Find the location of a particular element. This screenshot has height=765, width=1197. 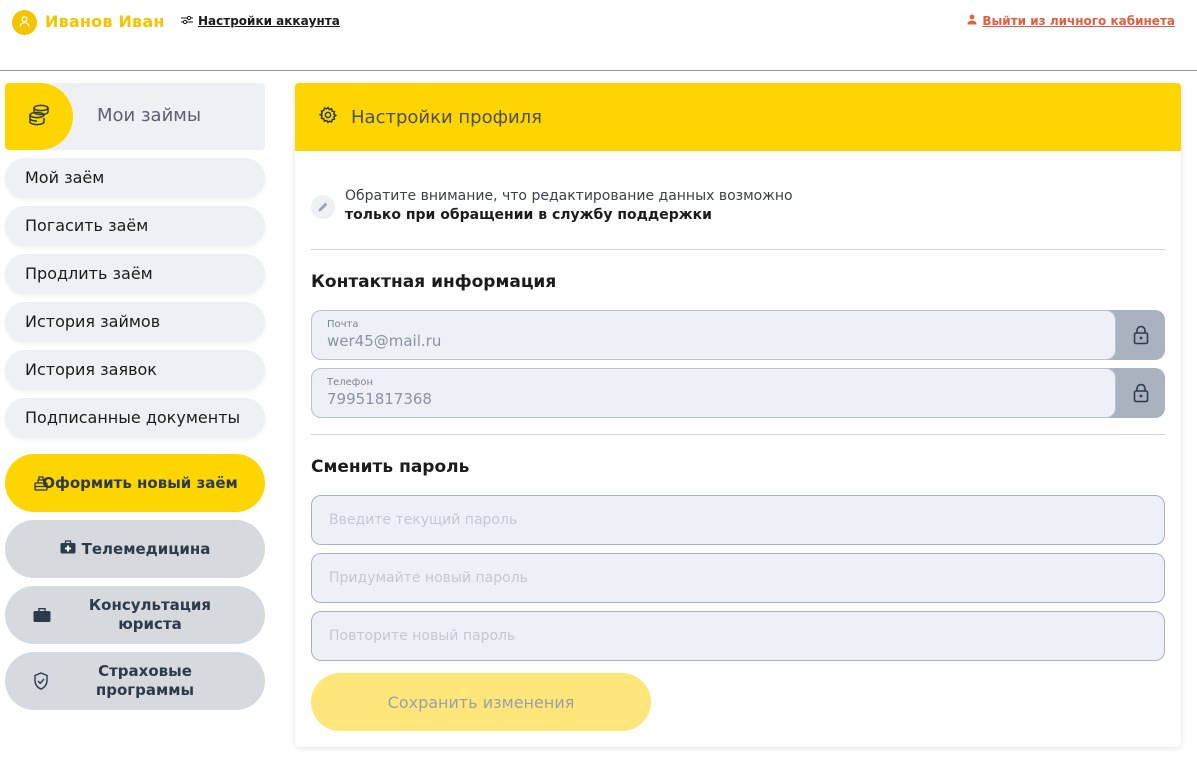

coins-icon is located at coordinates (39, 117).